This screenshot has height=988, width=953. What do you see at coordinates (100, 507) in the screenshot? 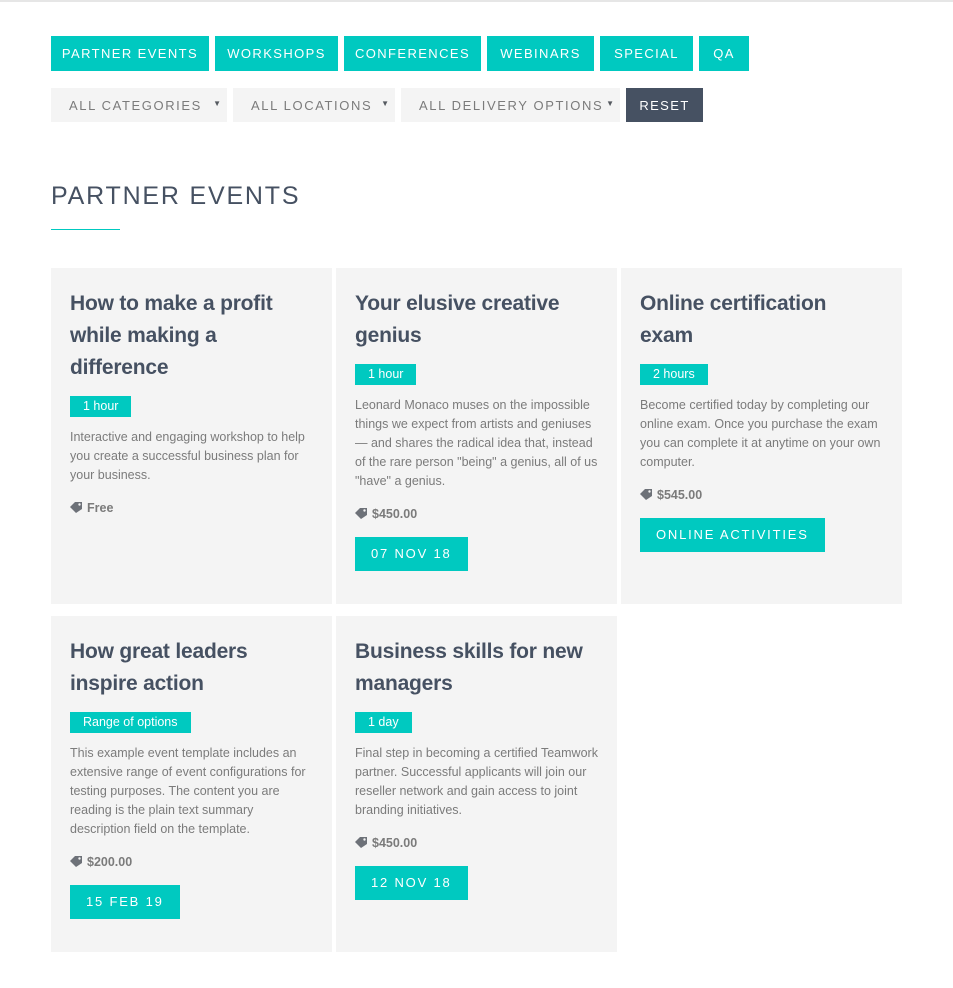
I see `price-value: Free` at bounding box center [100, 507].